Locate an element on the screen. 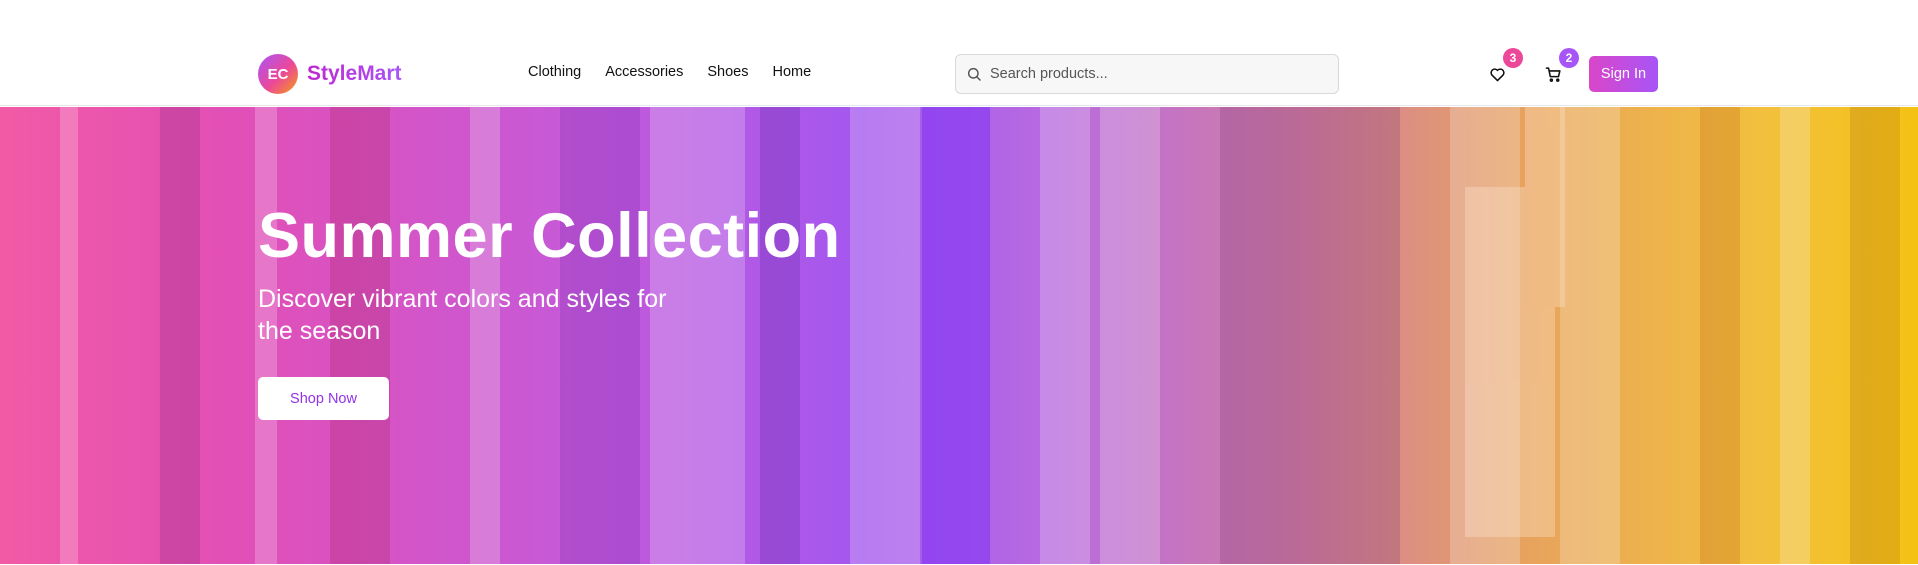 The width and height of the screenshot is (1918, 565). search-icon is located at coordinates (974, 74).